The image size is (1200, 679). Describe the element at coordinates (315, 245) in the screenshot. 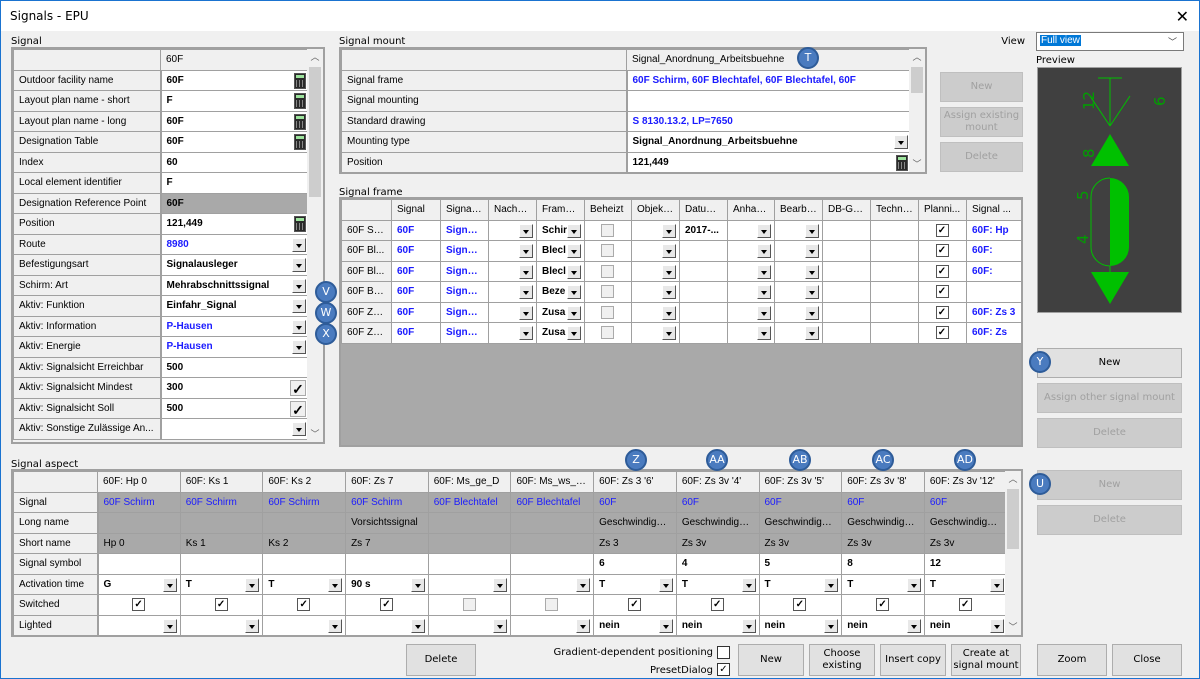

I see `signal-scrollbar: ︿ ﹀` at that location.